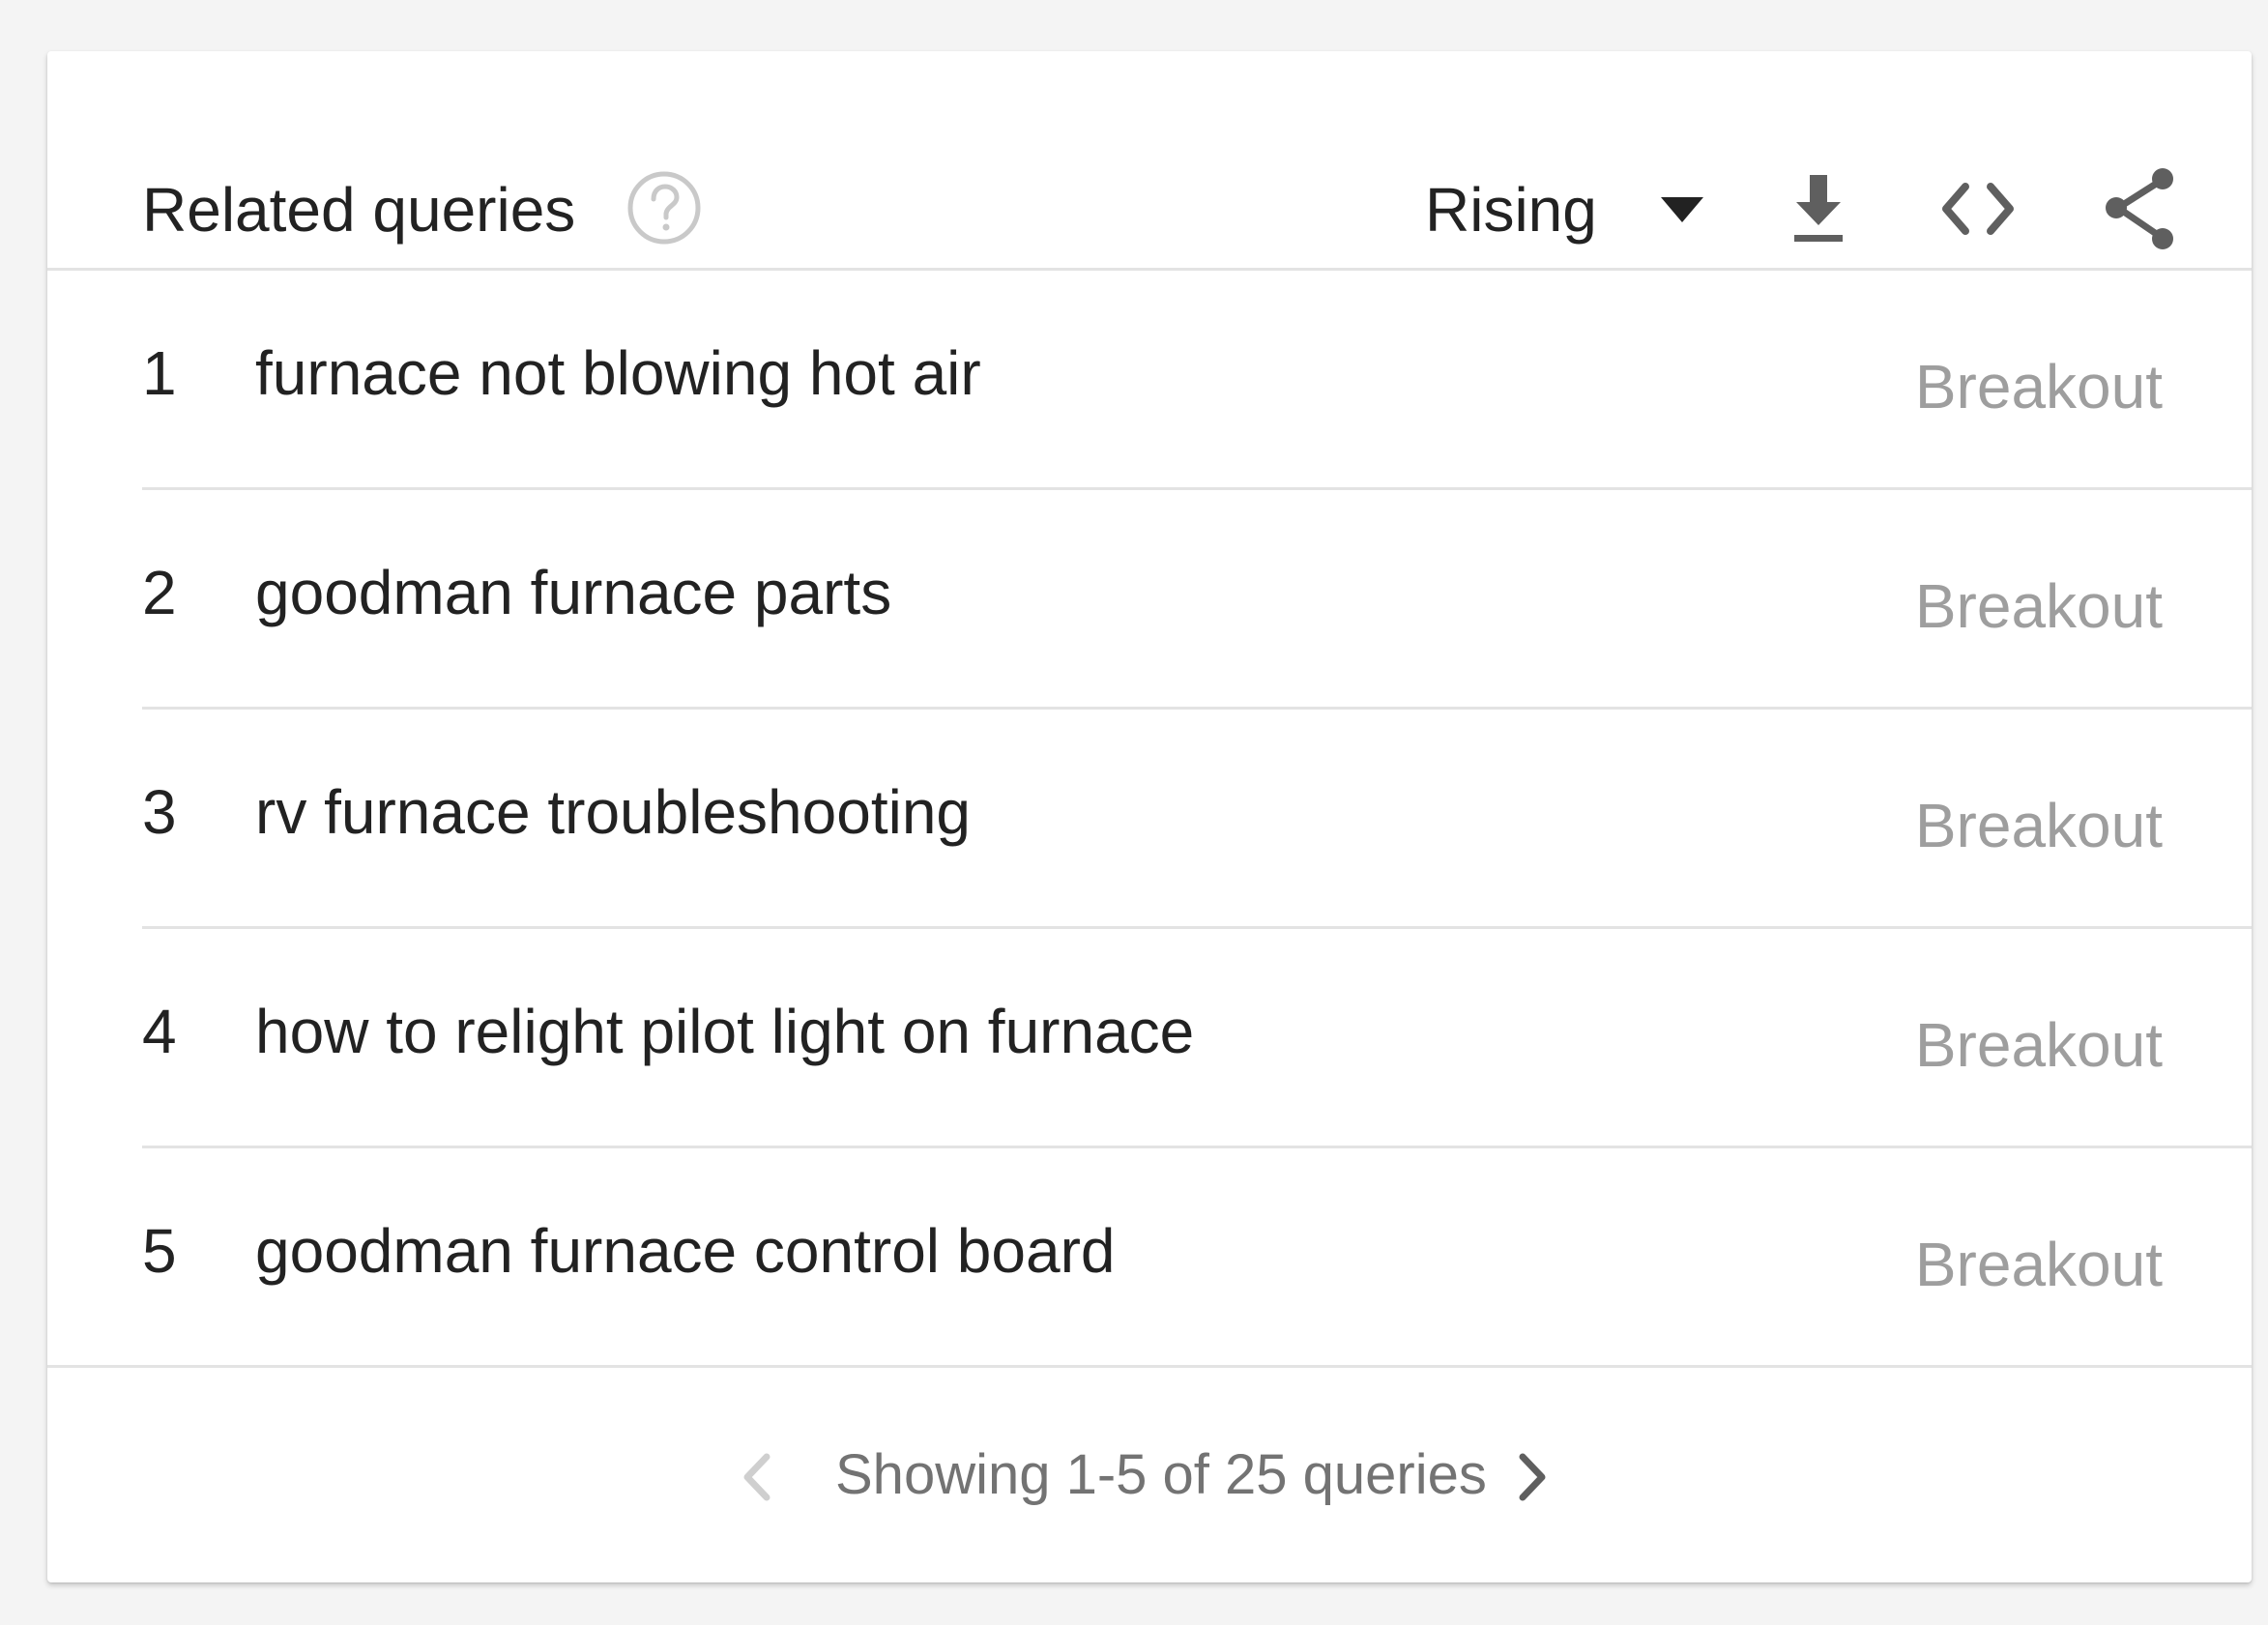  What do you see at coordinates (613, 812) in the screenshot?
I see `query-link: rv furnace troubleshooting` at bounding box center [613, 812].